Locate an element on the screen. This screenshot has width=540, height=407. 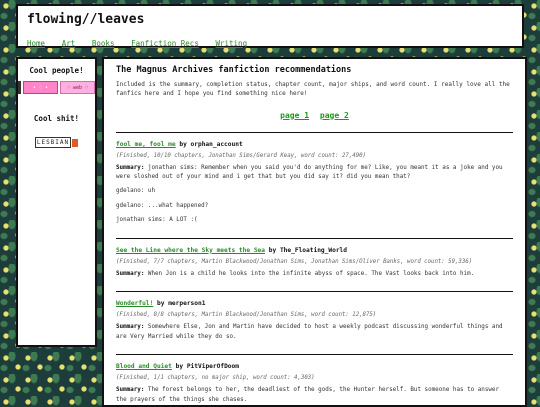
fic-author: merperson1 is located at coordinates (187, 304).